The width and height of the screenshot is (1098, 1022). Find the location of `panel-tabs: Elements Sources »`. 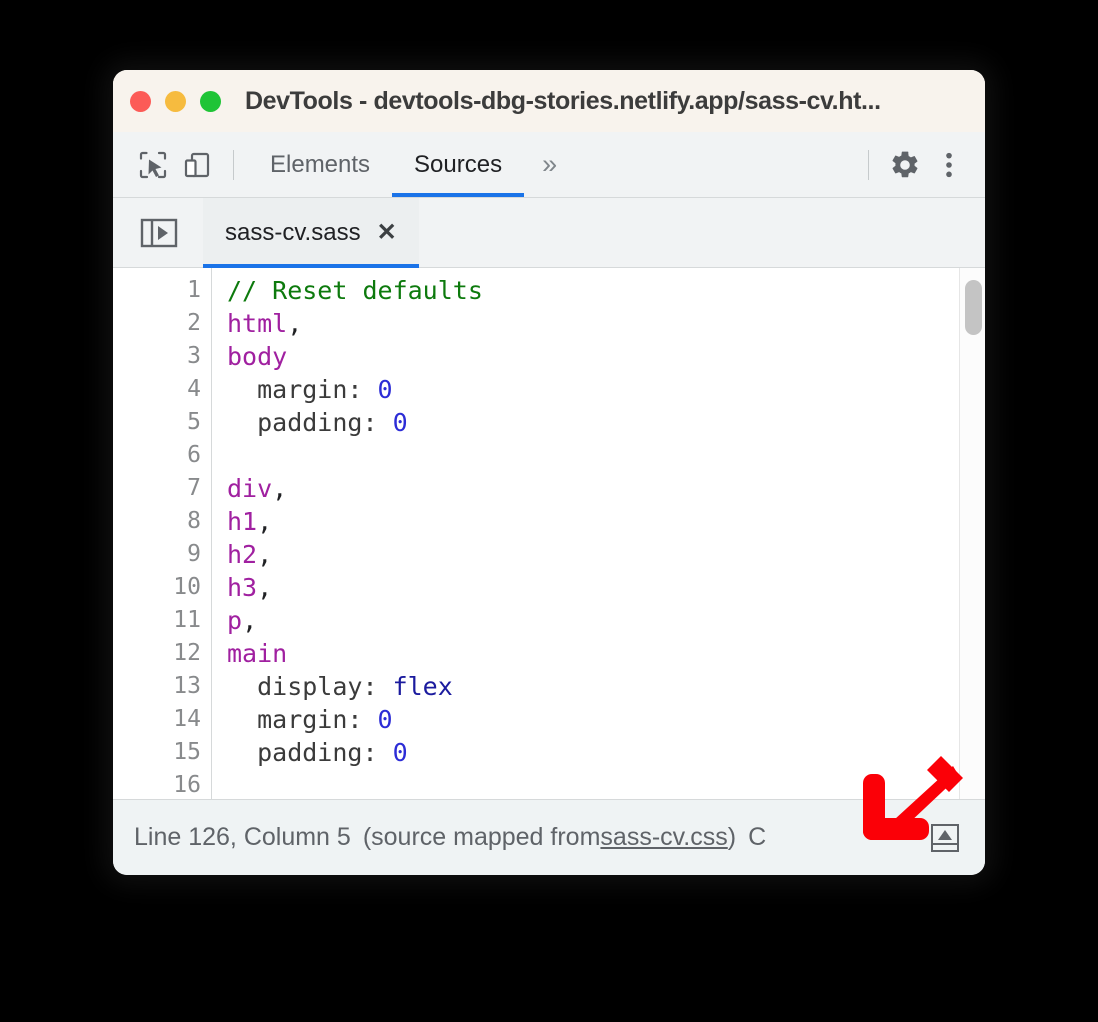

panel-tabs: Elements Sources » is located at coordinates (411, 164).